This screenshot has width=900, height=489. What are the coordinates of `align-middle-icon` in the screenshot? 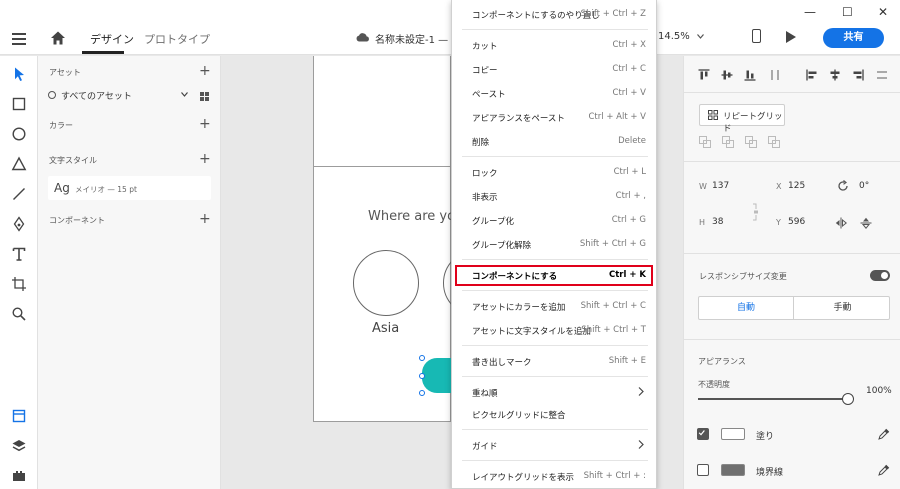 It's located at (727, 75).